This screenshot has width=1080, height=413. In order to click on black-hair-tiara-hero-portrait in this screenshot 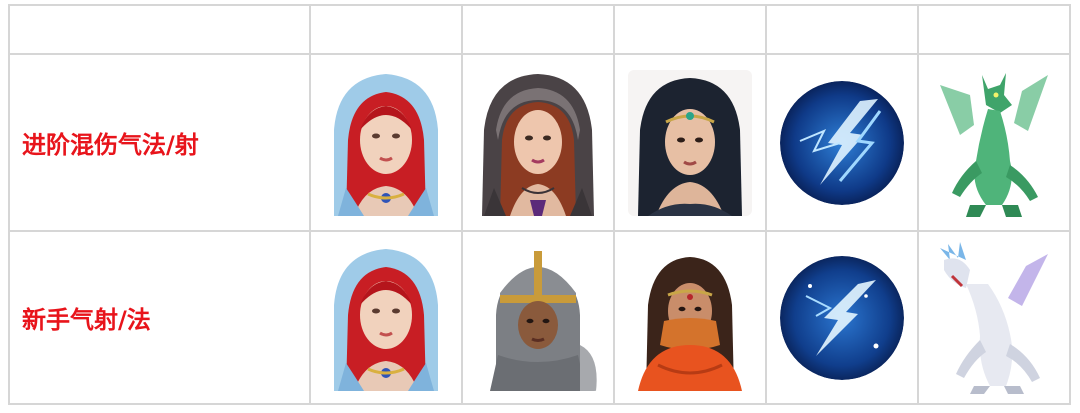, I will do `click(690, 142)`.